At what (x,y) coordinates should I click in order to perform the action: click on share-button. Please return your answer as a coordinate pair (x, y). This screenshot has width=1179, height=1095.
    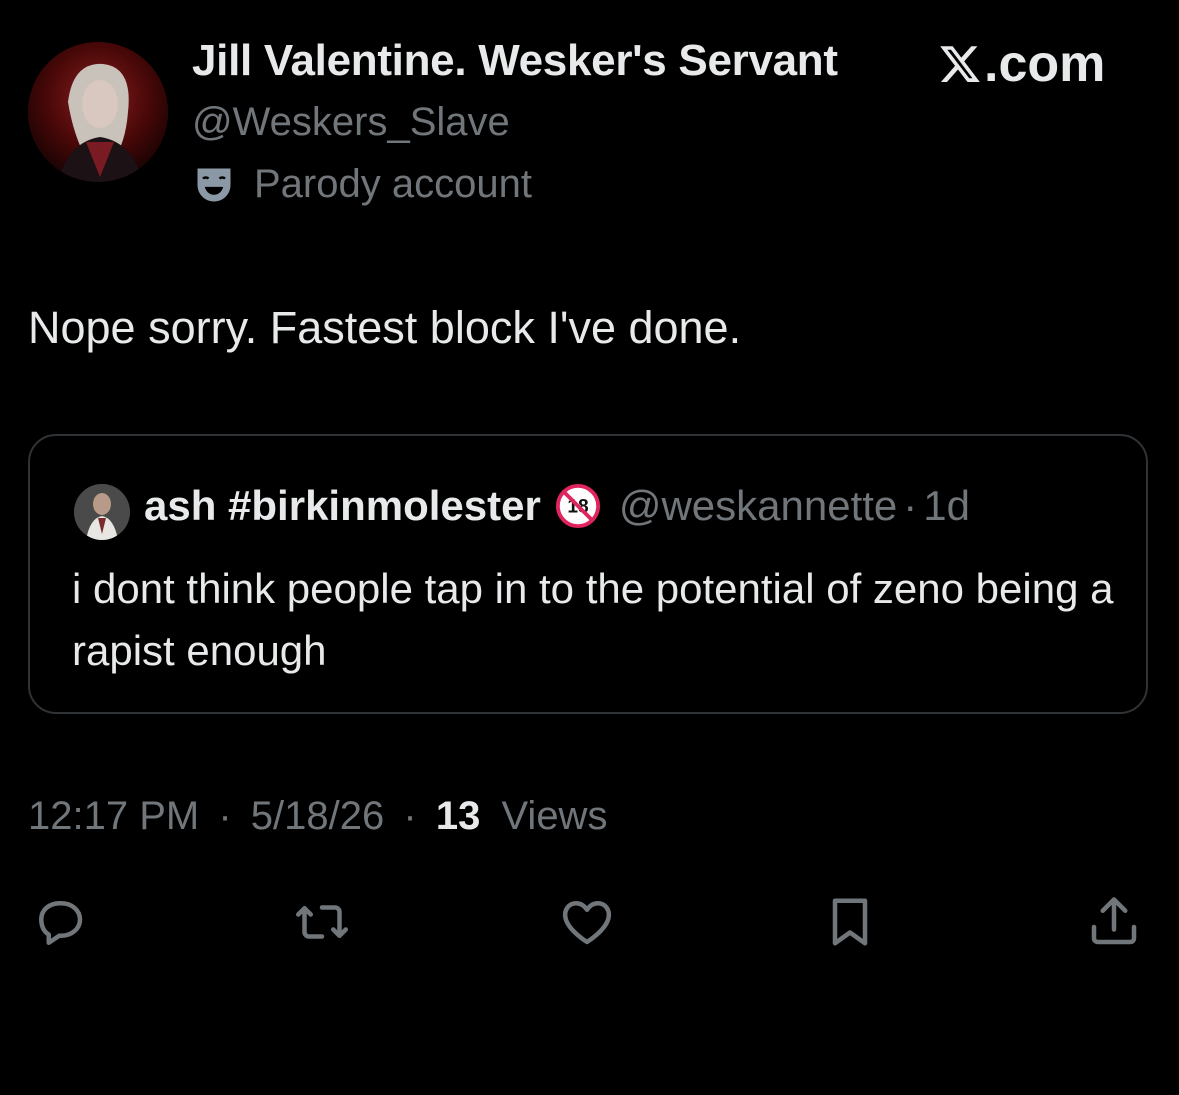
    Looking at the image, I should click on (1114, 922).